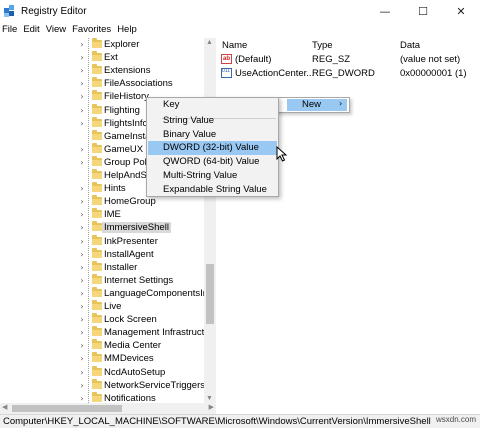  What do you see at coordinates (105, 332) in the screenshot?
I see `tree-item: › Management Infrastructu` at bounding box center [105, 332].